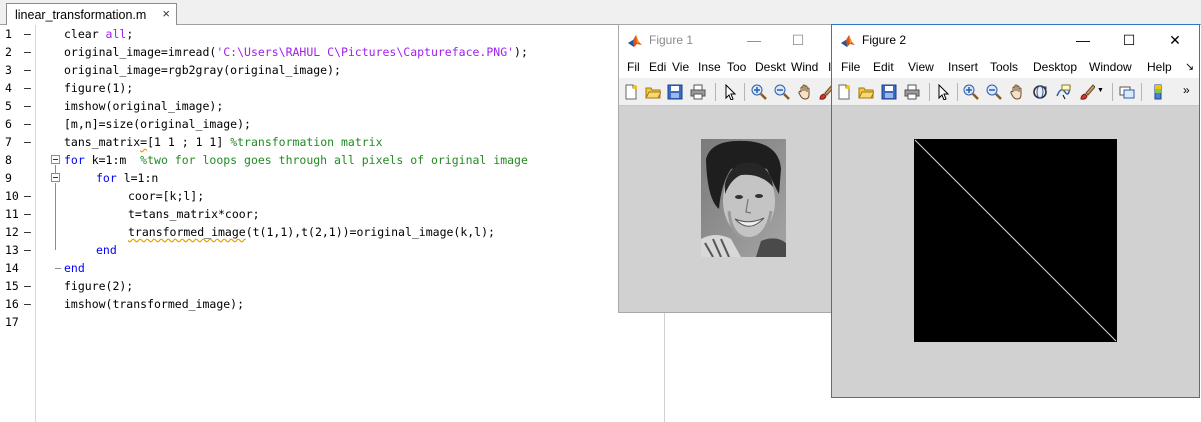 The height and width of the screenshot is (422, 1201). What do you see at coordinates (12, 250) in the screenshot?
I see `line-number: 13` at bounding box center [12, 250].